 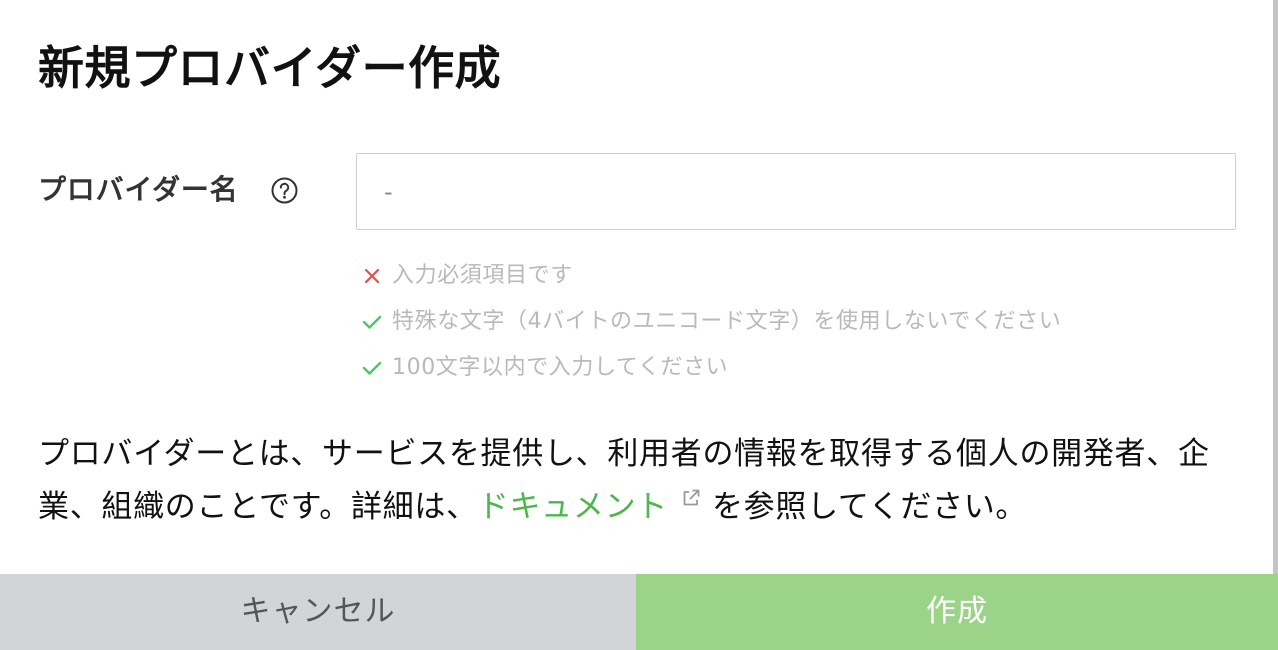 What do you see at coordinates (482, 275) in the screenshot?
I see `validation-text: 入力必須項目です` at bounding box center [482, 275].